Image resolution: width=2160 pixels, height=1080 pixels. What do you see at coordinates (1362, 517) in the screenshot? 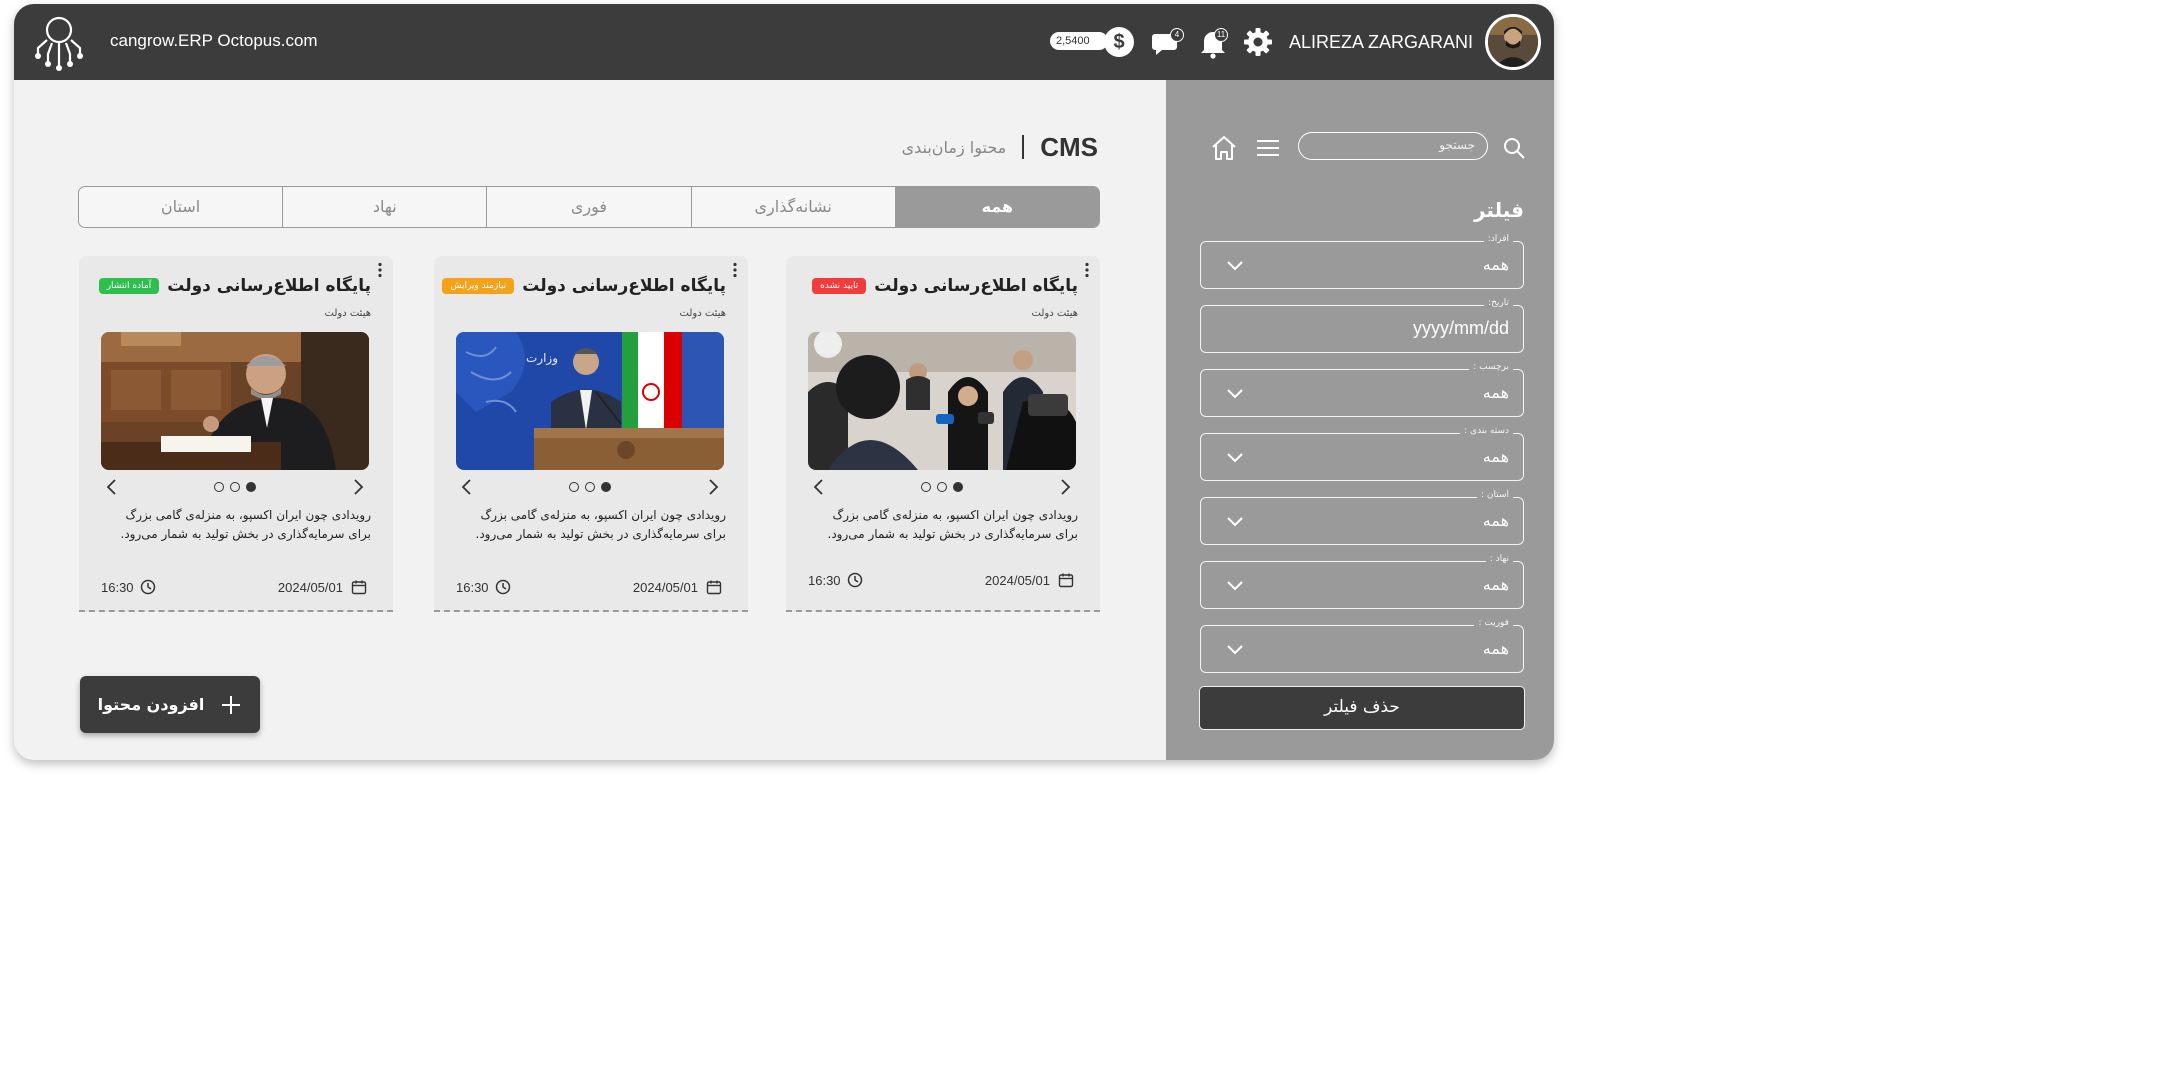
I see `filter-province: استان : همه` at bounding box center [1362, 517].